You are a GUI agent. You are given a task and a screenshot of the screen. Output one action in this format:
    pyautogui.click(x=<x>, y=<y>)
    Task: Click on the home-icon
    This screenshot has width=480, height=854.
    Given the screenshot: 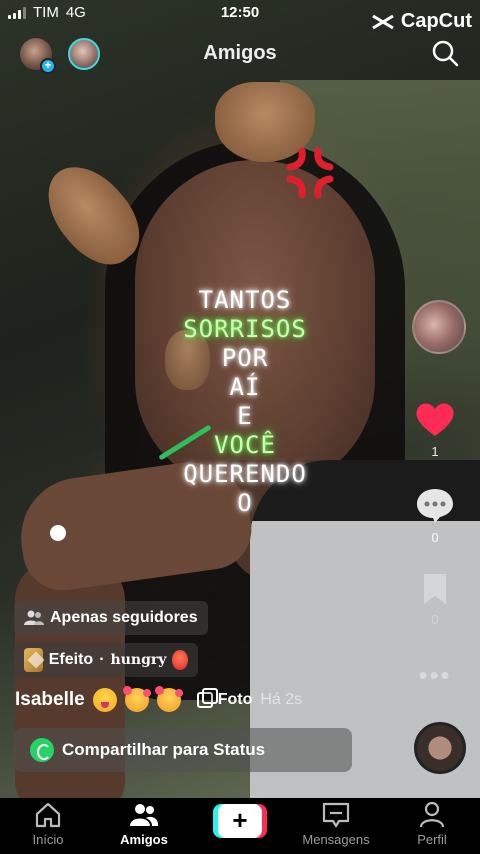 What is the action you would take?
    pyautogui.click(x=48, y=815)
    